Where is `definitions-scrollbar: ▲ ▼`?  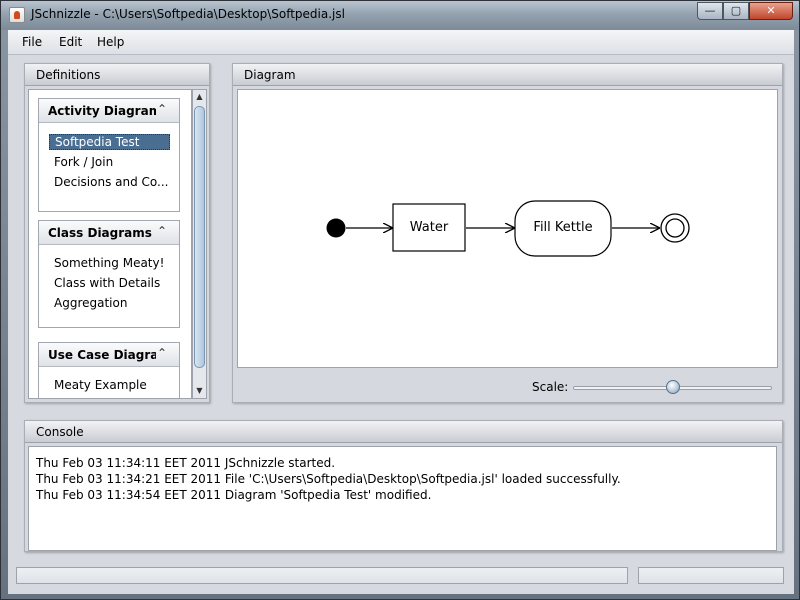 definitions-scrollbar: ▲ ▼ is located at coordinates (199, 244).